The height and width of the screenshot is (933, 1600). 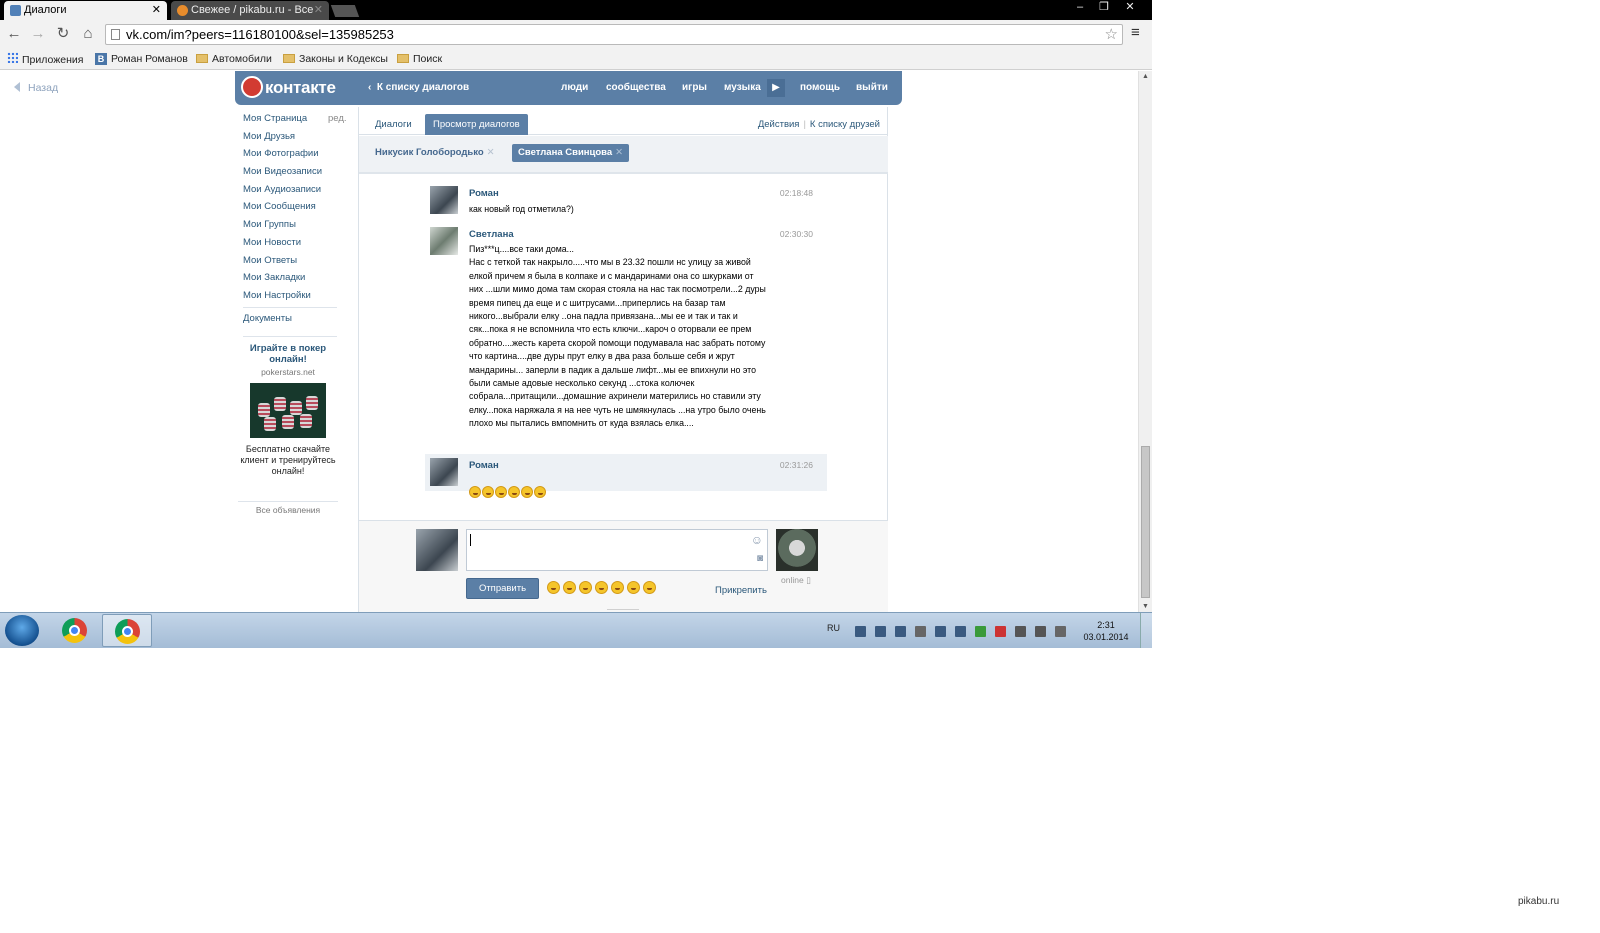 What do you see at coordinates (571, 153) in the screenshot?
I see `peer-tab-selected: Светлана Свинцова ✕` at bounding box center [571, 153].